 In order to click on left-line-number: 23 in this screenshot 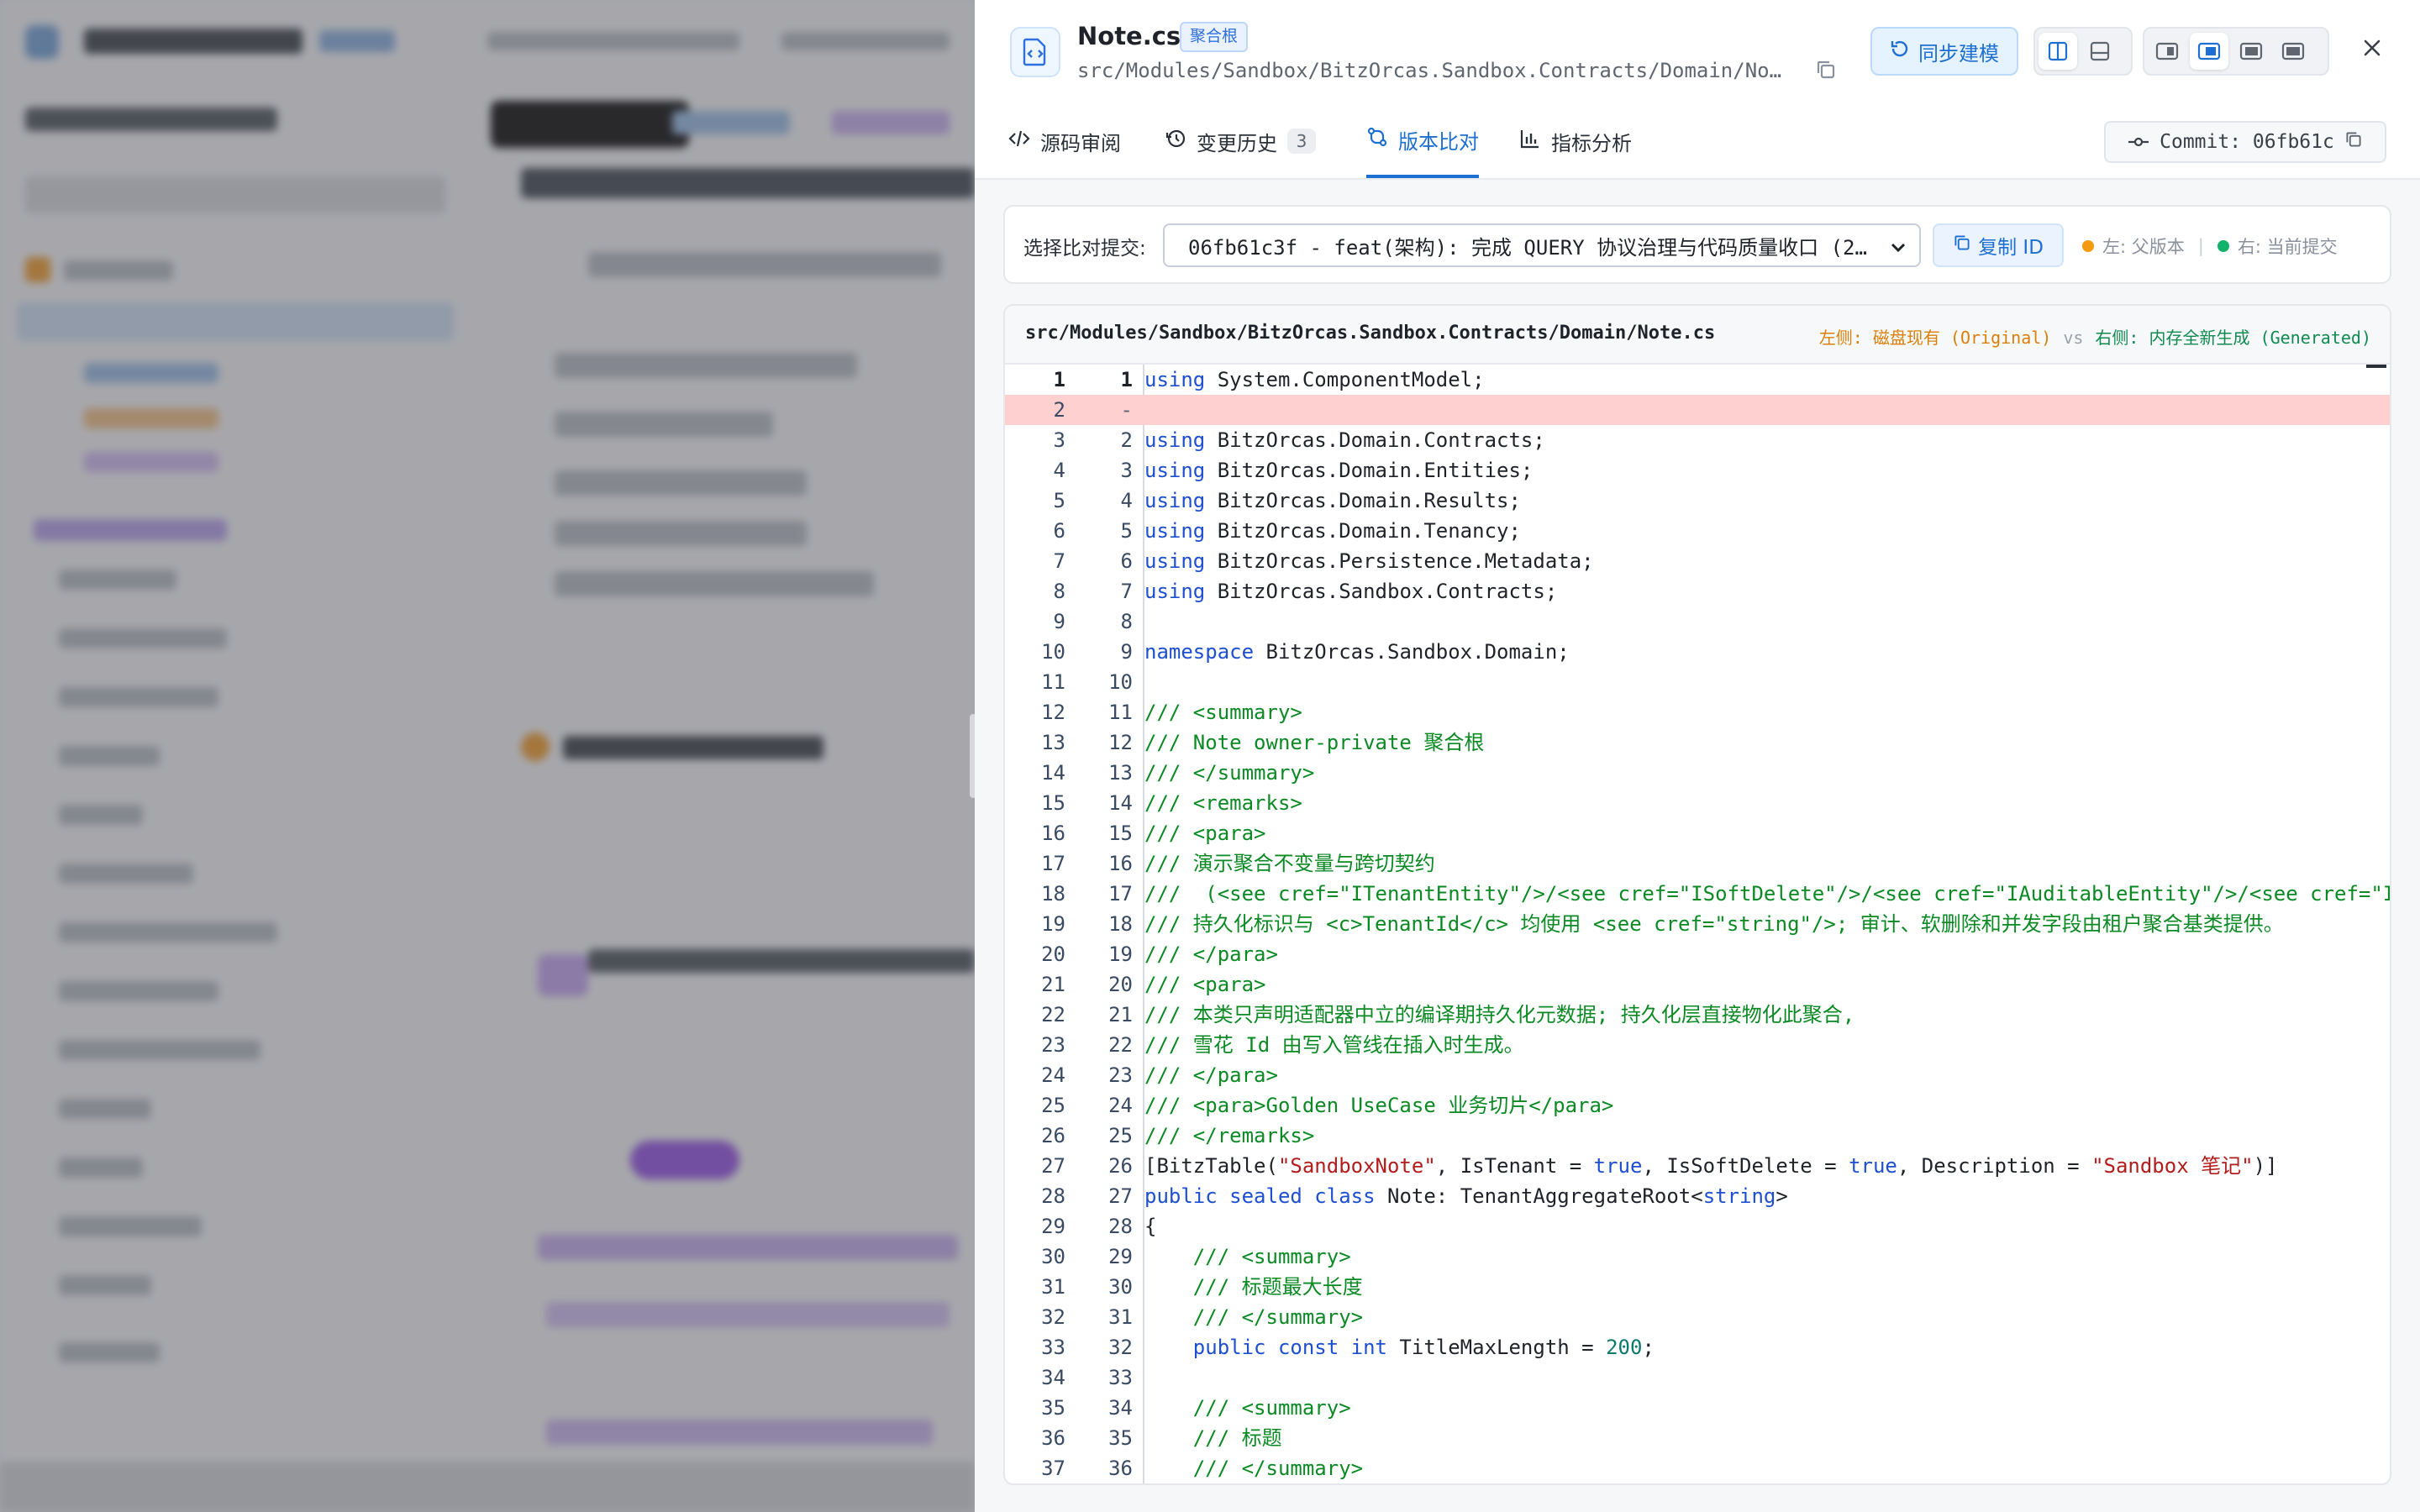, I will do `click(1053, 1045)`.